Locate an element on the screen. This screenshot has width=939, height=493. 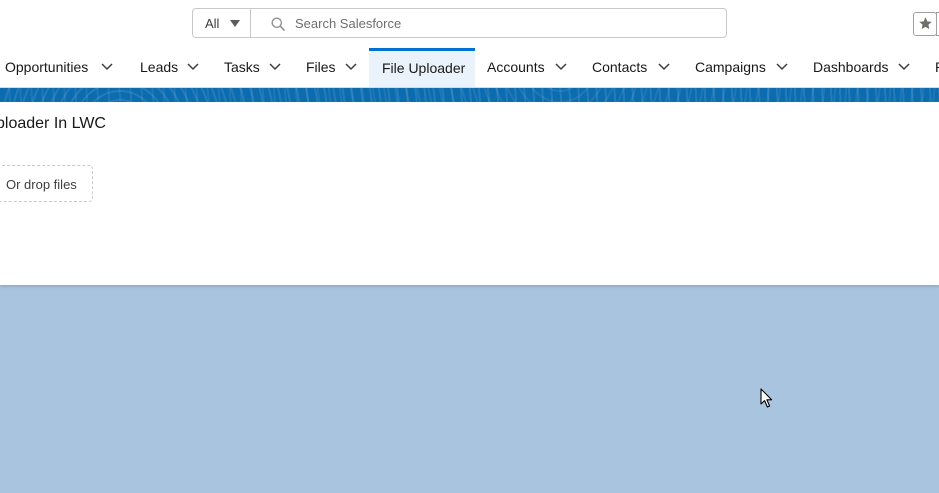
favorites-button is located at coordinates (925, 24).